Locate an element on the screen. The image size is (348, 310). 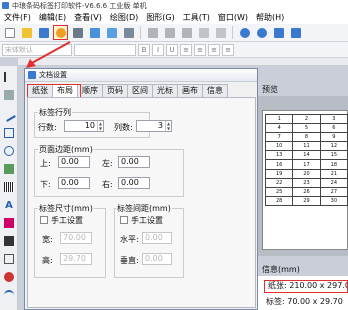
document-settings-button is located at coordinates (60, 32).